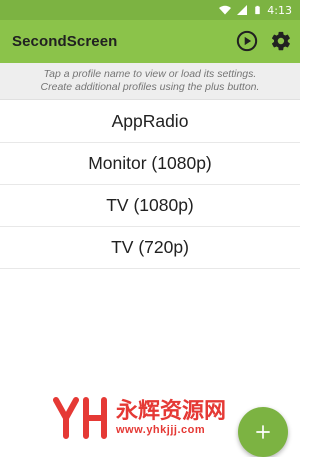  I want to click on wifi-icon, so click(225, 10).